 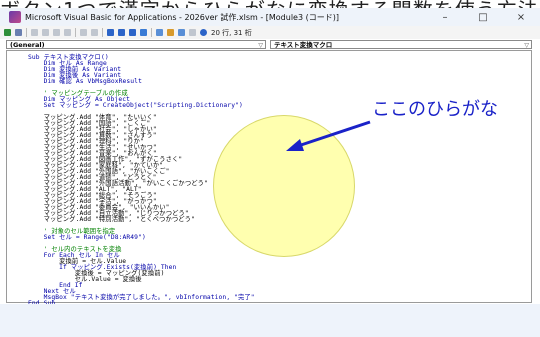 What do you see at coordinates (270, 320) in the screenshot?
I see `bottom-band` at bounding box center [270, 320].